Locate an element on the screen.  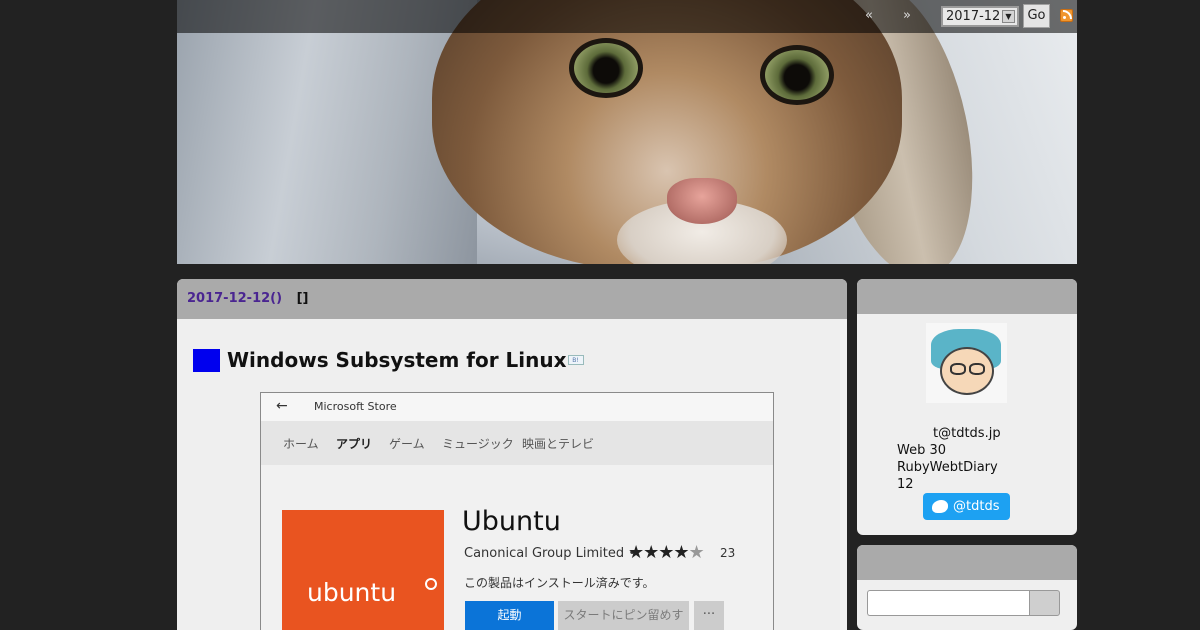
pin-to-start-button: スタートにピン留めする is located at coordinates (623, 615).